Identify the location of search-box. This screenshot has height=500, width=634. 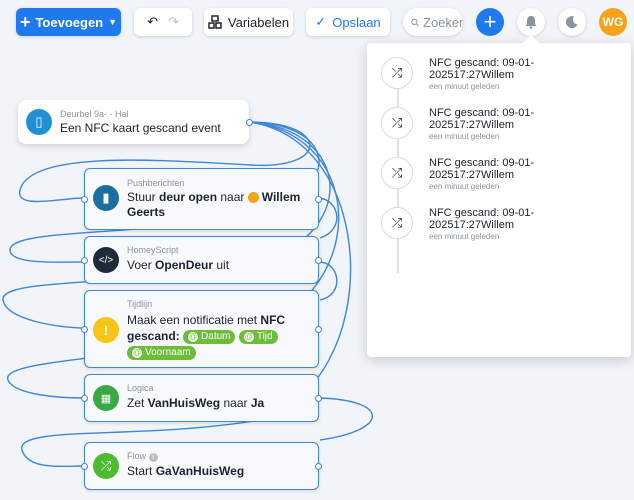
(433, 22).